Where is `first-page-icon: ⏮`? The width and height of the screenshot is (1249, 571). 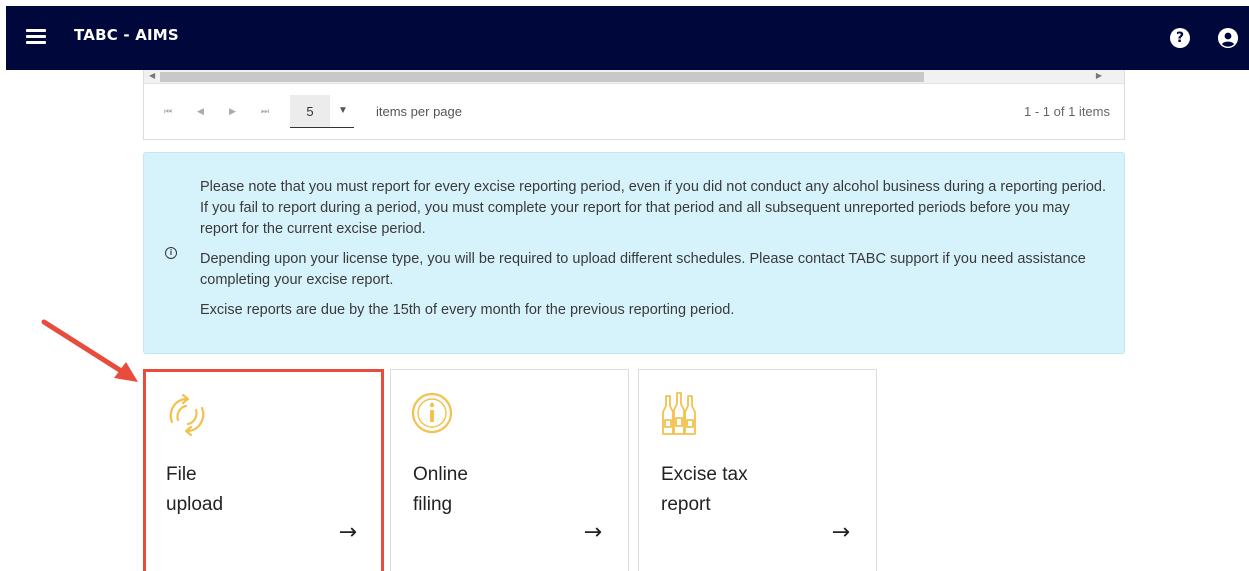 first-page-icon: ⏮ is located at coordinates (168, 111).